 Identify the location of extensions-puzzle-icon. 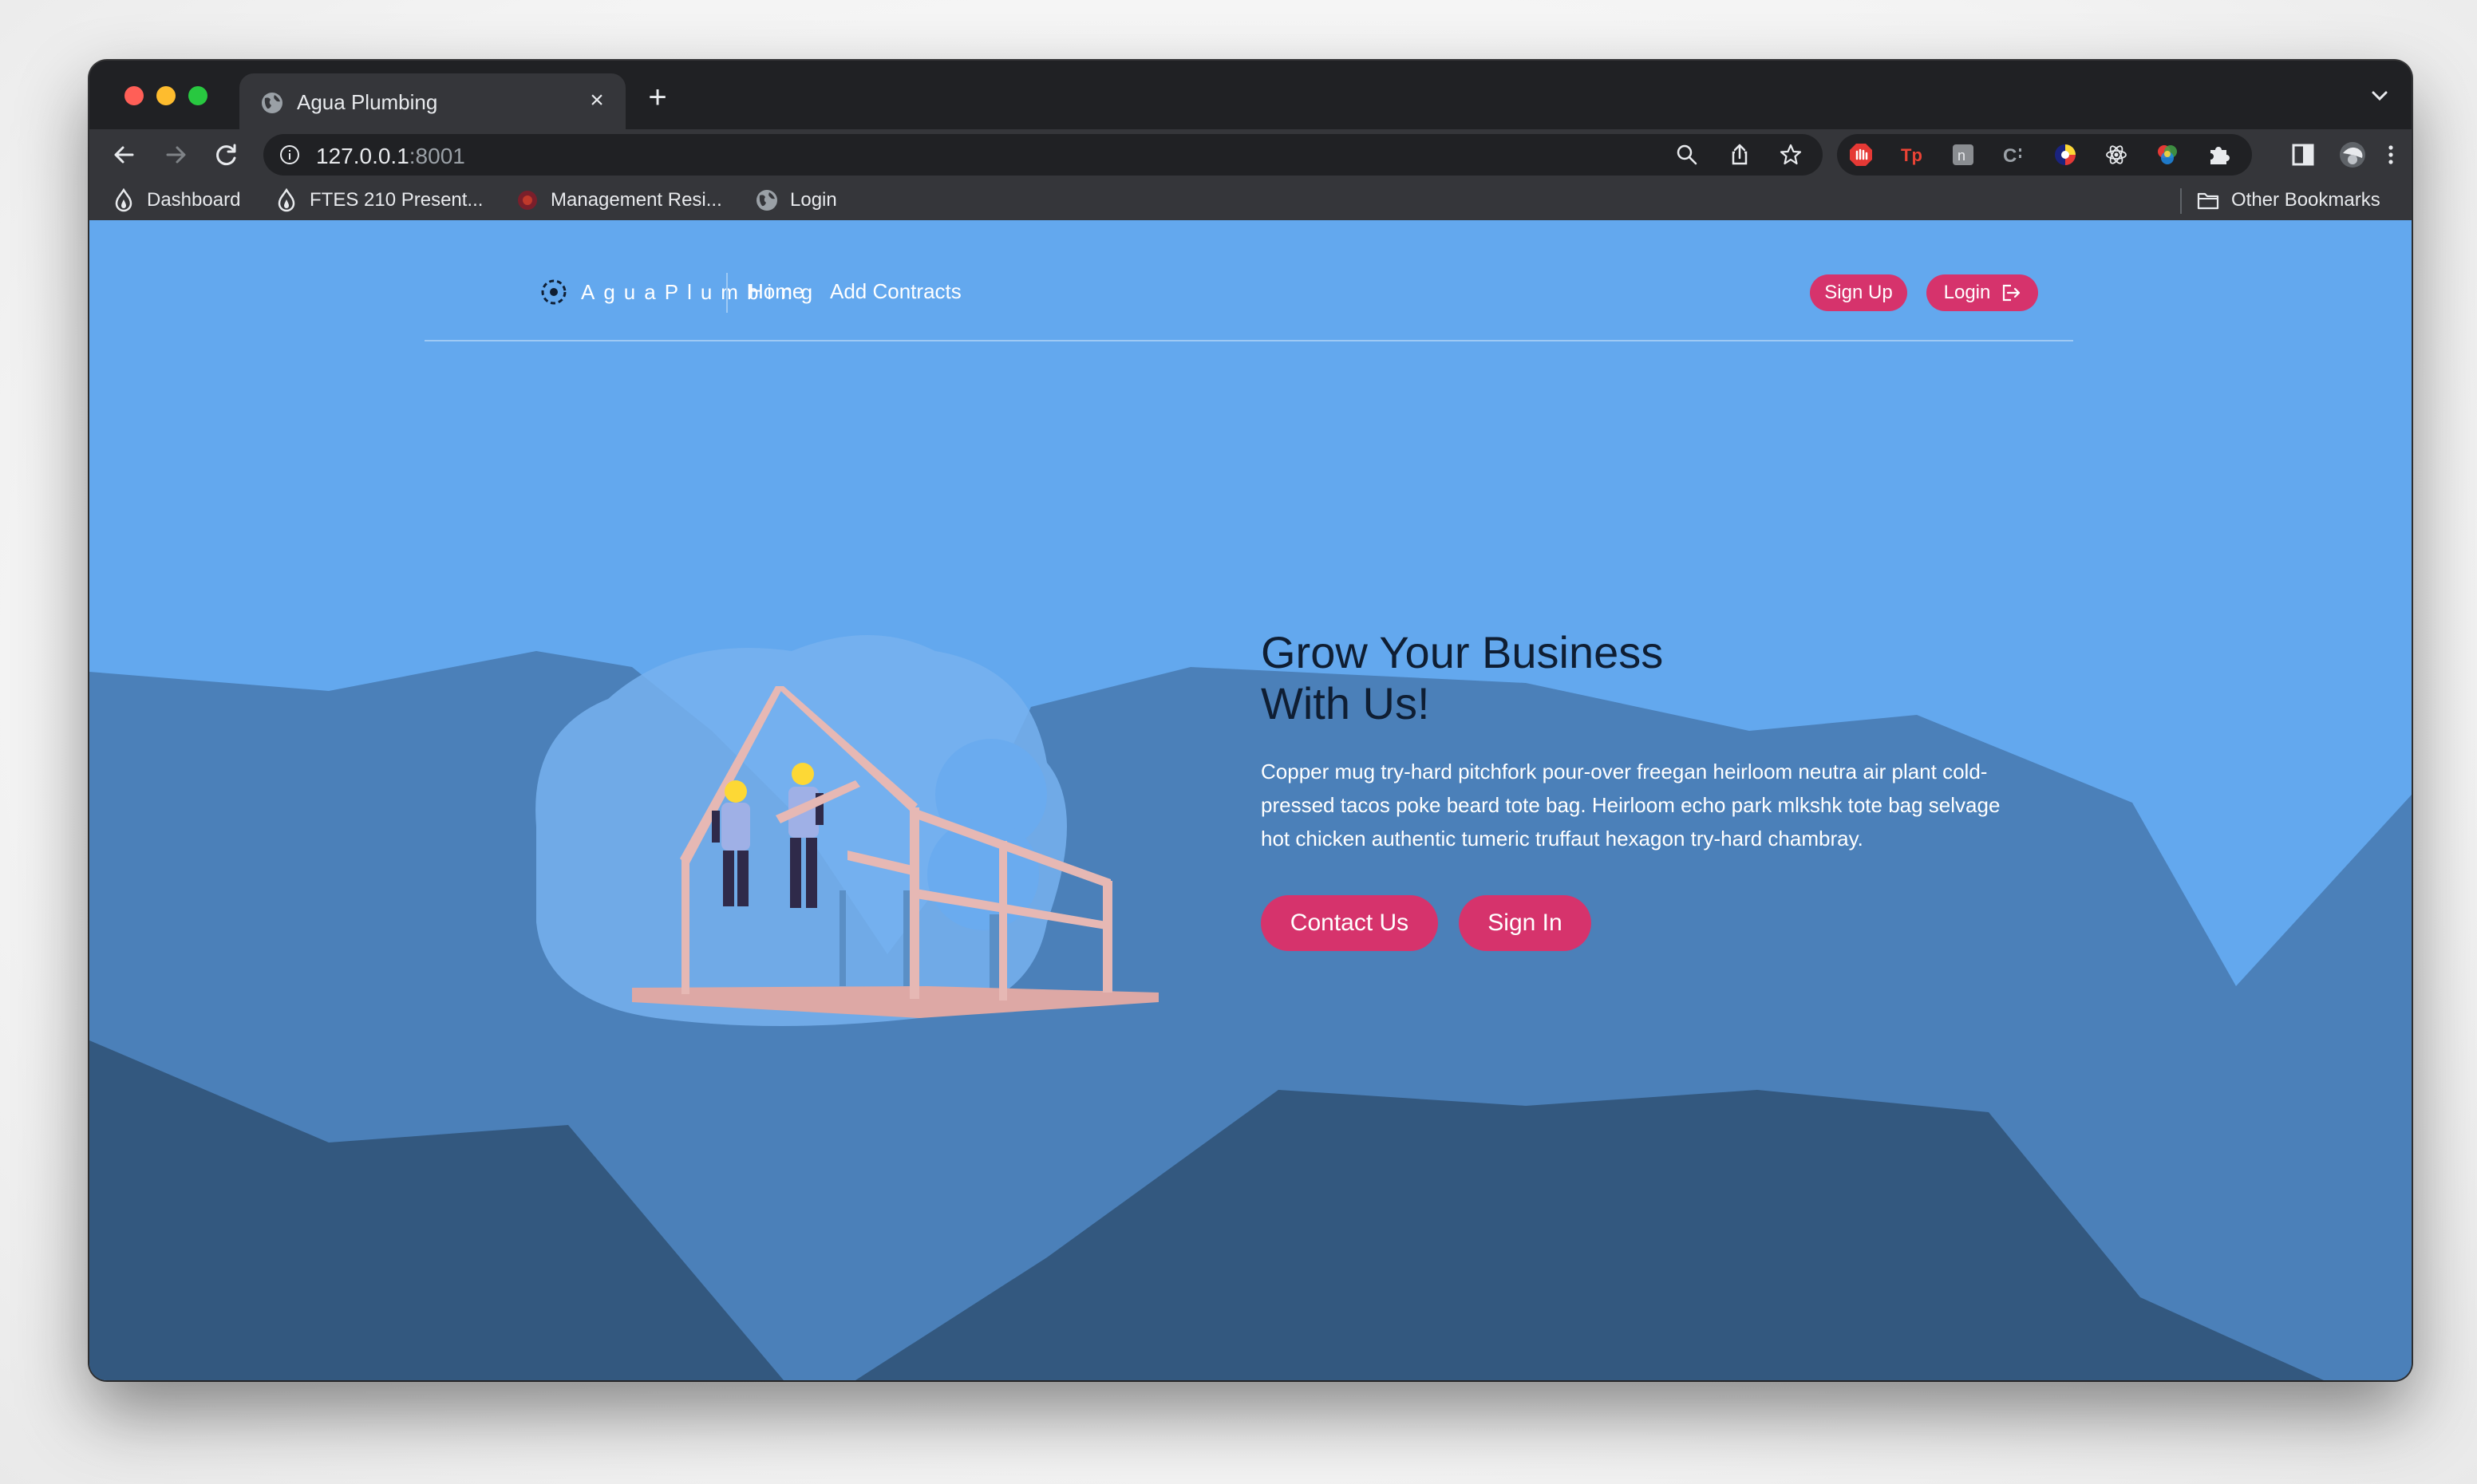
(2218, 155).